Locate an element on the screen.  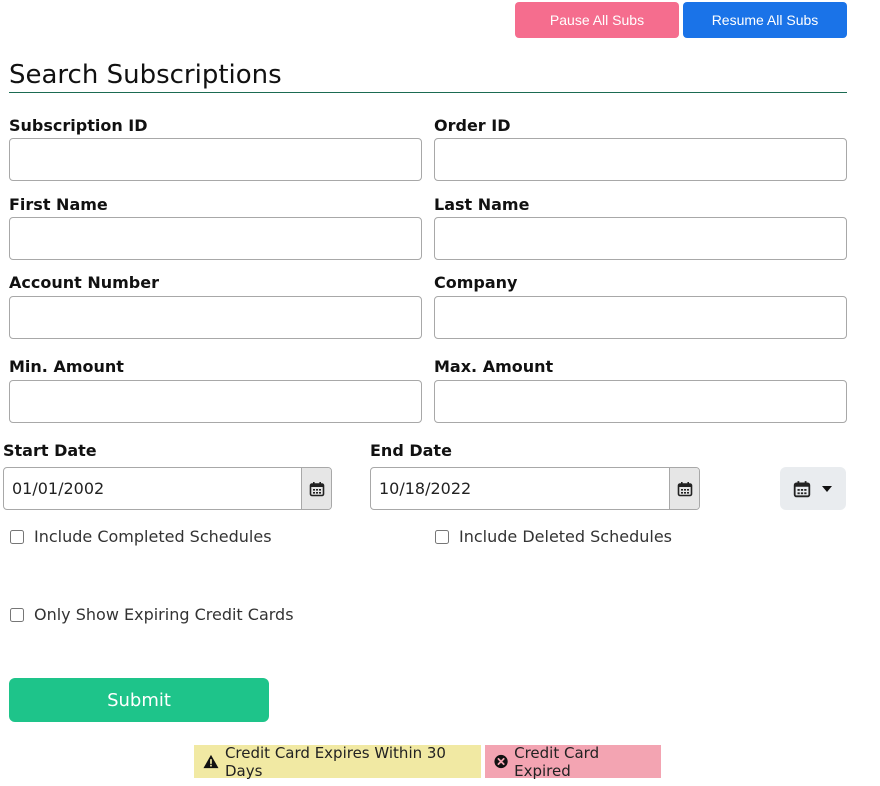
include-completed-checkbox-row: Include Completed Schedules is located at coordinates (141, 536).